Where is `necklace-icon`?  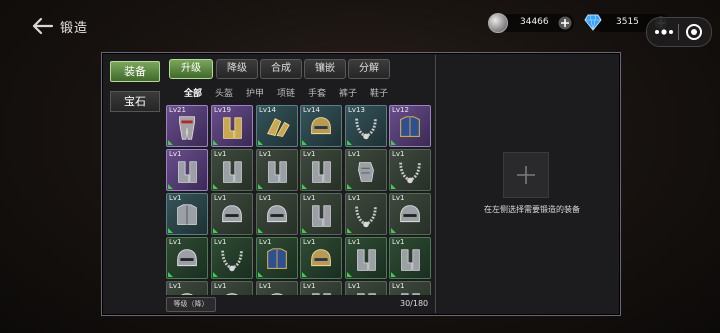 necklace-icon is located at coordinates (366, 217).